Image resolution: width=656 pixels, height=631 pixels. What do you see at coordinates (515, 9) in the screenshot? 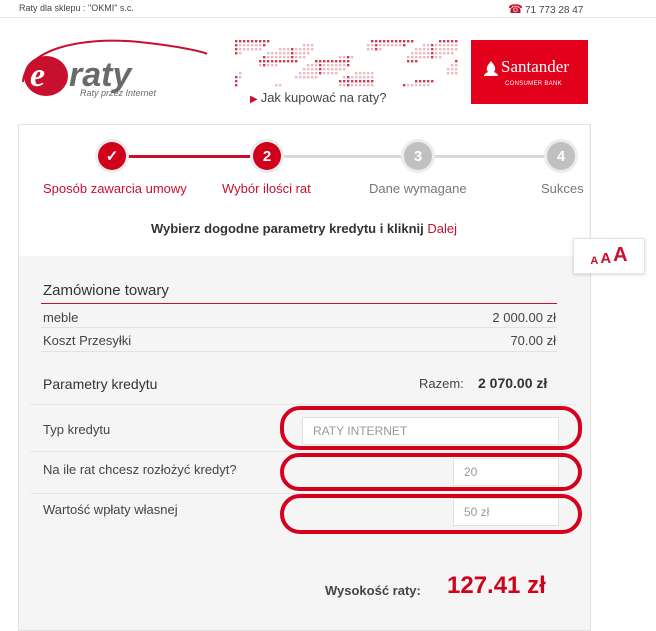
I see `phone-icon: ☎` at bounding box center [515, 9].